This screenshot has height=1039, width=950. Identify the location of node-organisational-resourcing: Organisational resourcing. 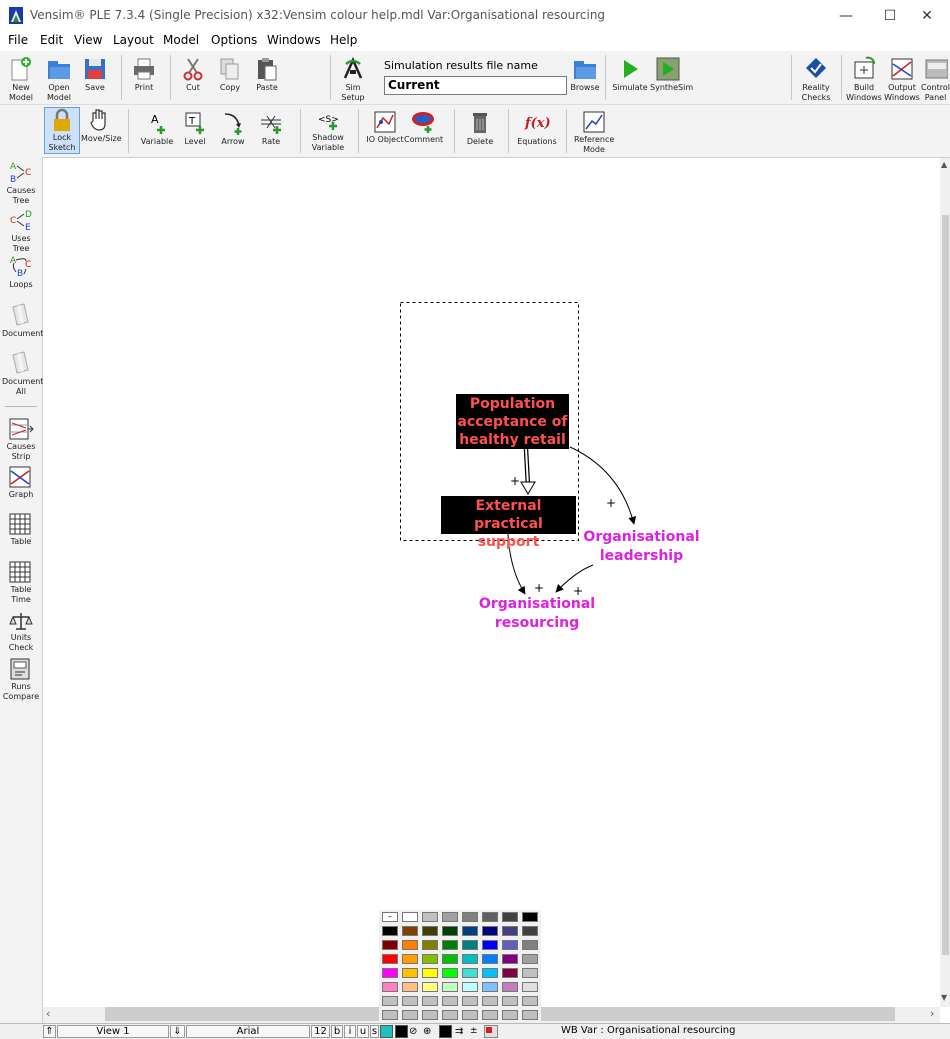
(537, 614).